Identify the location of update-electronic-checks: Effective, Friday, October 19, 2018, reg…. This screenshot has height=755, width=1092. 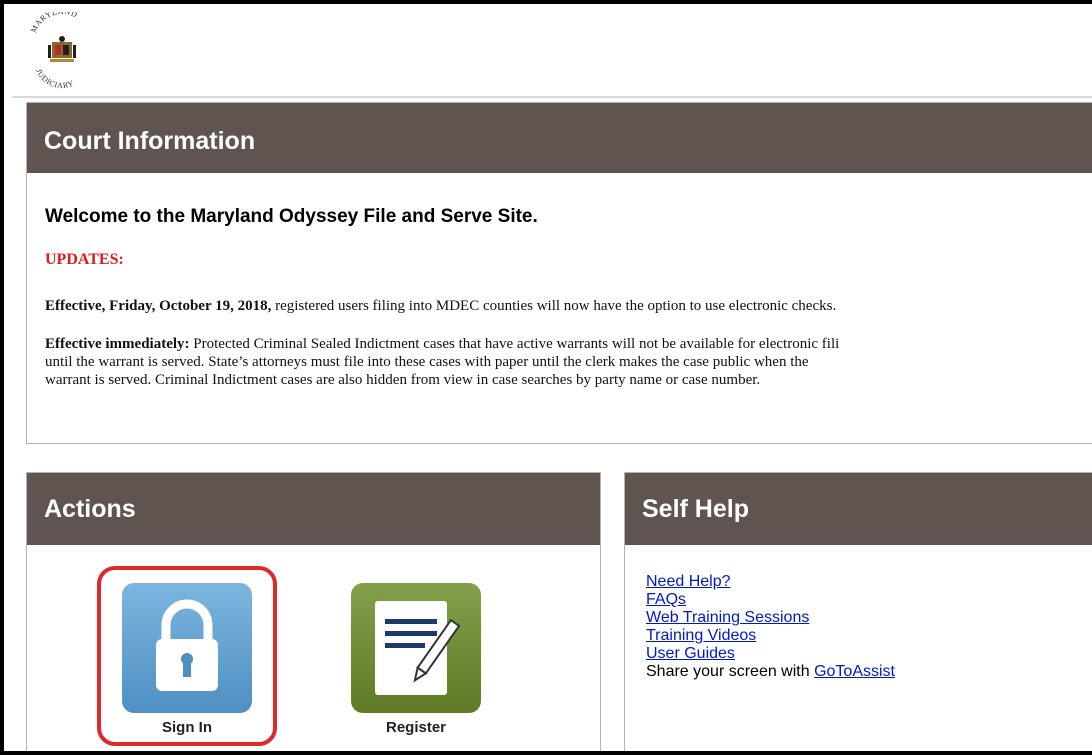
(440, 306).